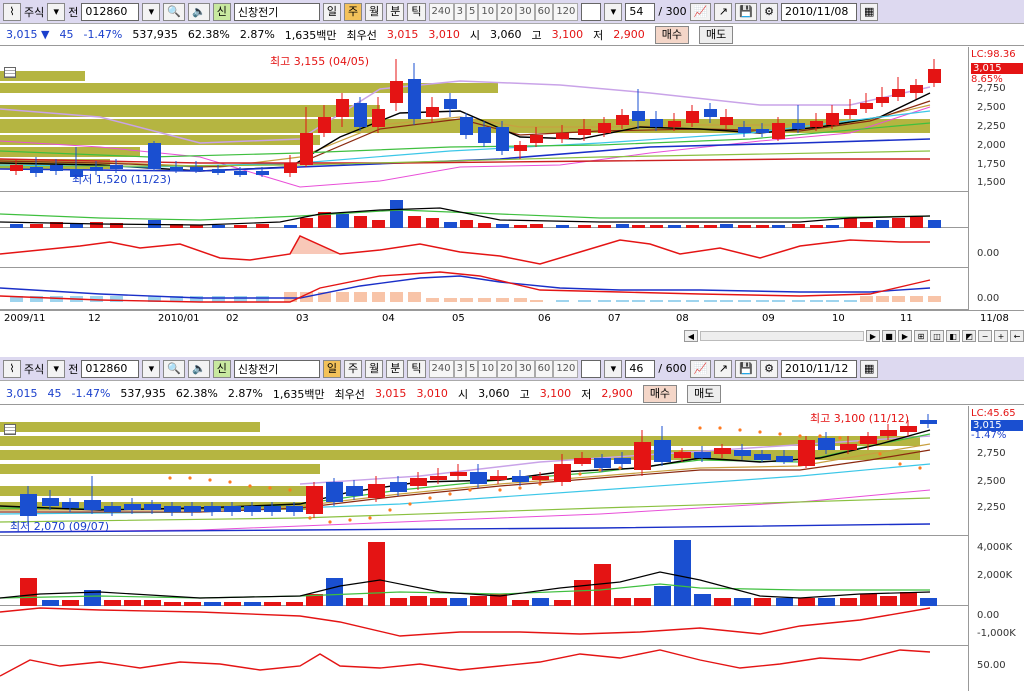 The height and width of the screenshot is (694, 1024). Describe the element at coordinates (484, 210) in the screenshot. I see `top-volume-chart` at that location.